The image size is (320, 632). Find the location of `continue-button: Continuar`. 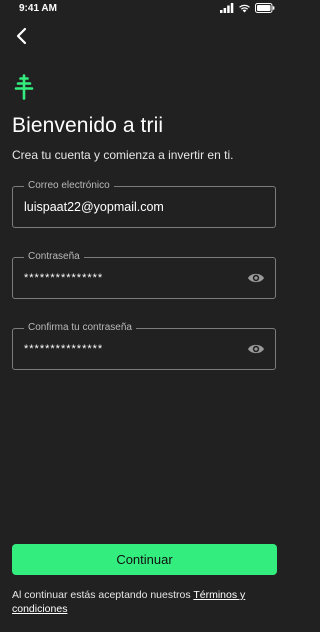

continue-button: Continuar is located at coordinates (144, 559).